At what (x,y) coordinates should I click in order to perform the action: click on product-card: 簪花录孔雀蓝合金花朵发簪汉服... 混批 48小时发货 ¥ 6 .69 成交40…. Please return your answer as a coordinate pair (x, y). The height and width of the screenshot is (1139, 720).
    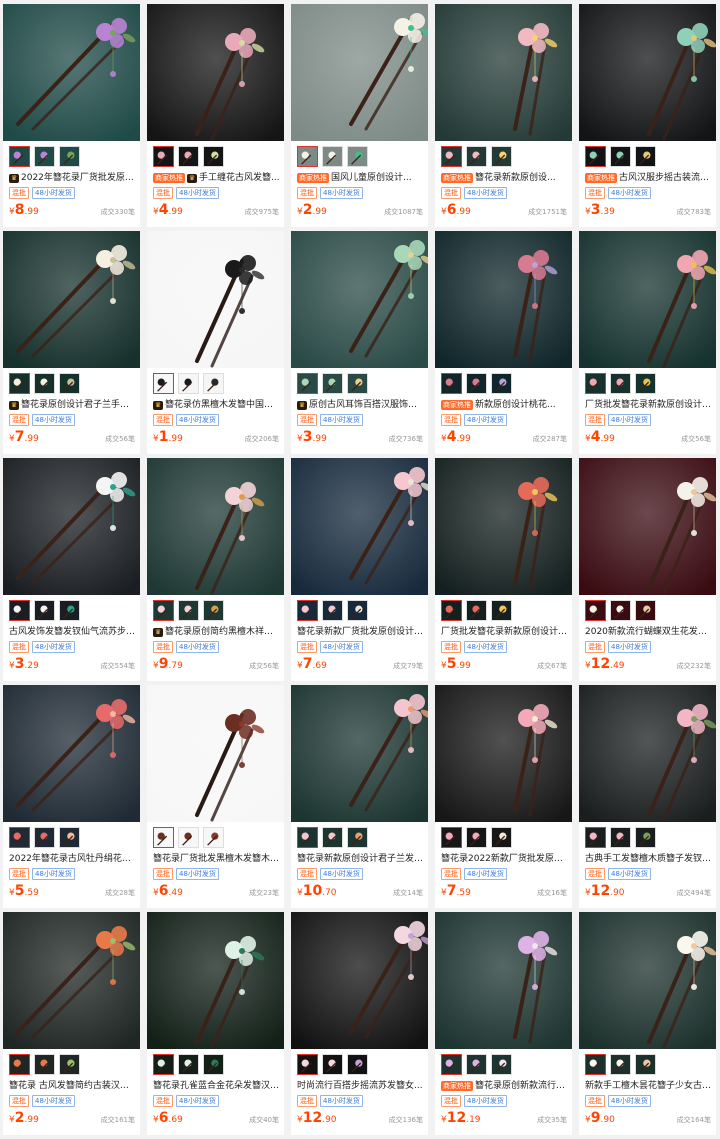
    Looking at the image, I should click on (215, 1023).